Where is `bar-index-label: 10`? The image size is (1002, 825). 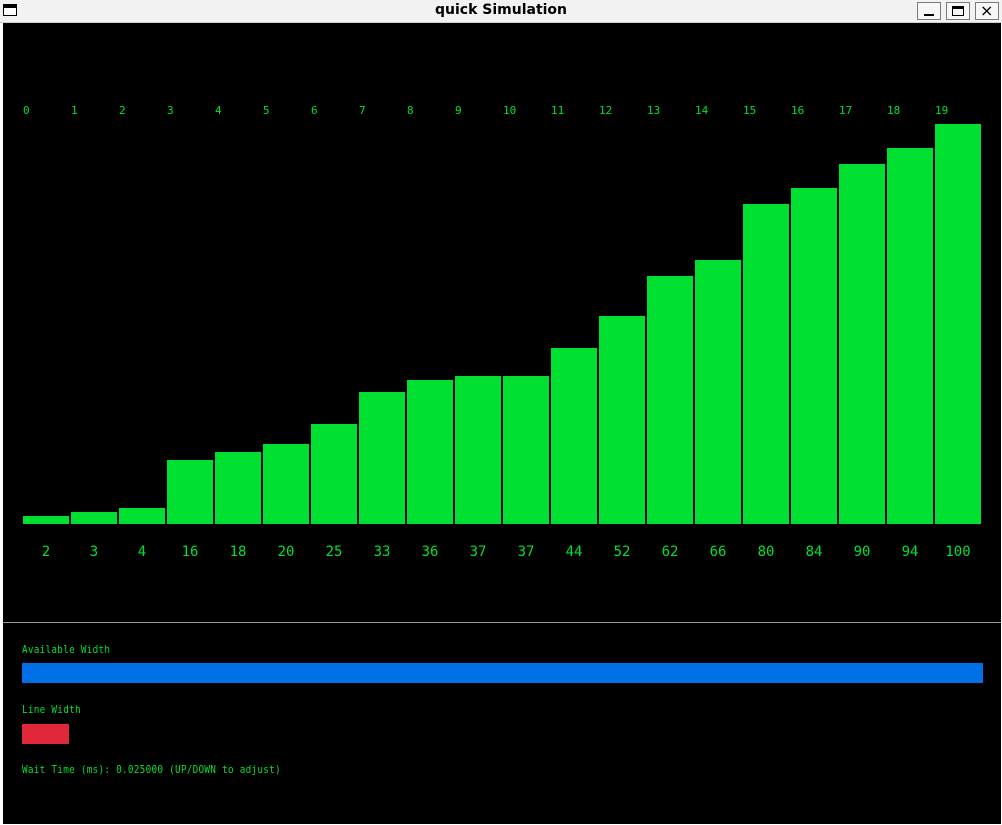 bar-index-label: 10 is located at coordinates (509, 110).